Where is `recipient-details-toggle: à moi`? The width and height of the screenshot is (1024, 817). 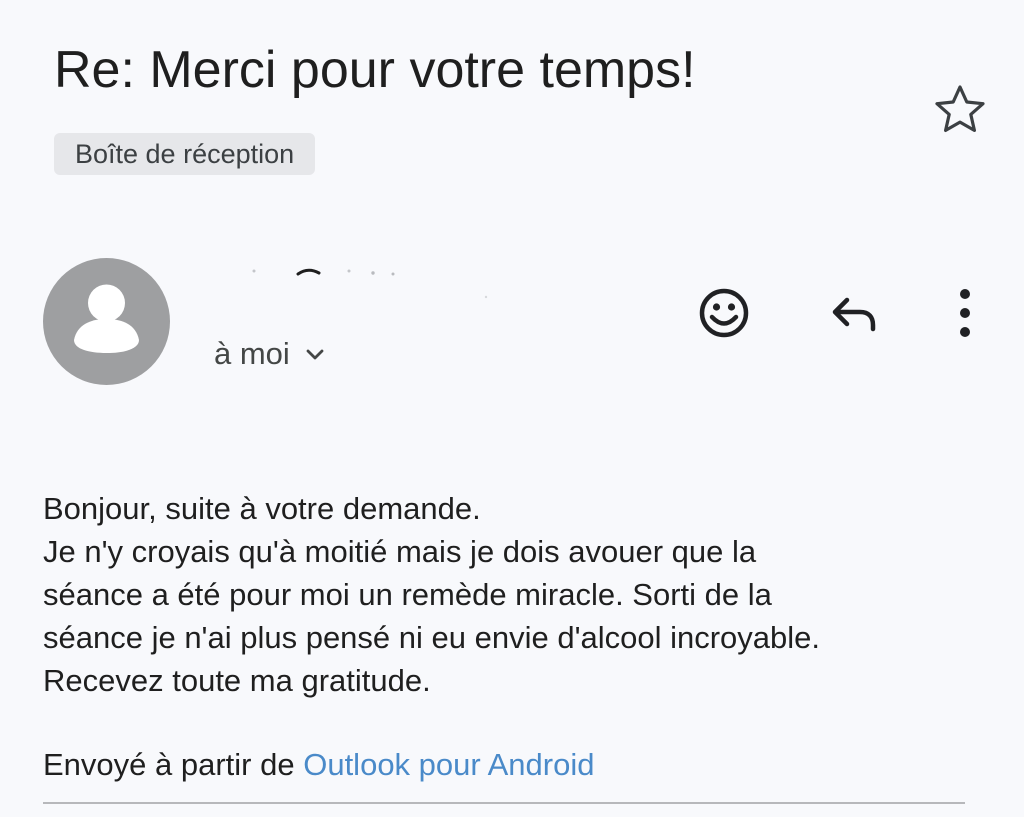 recipient-details-toggle: à moi is located at coordinates (270, 354).